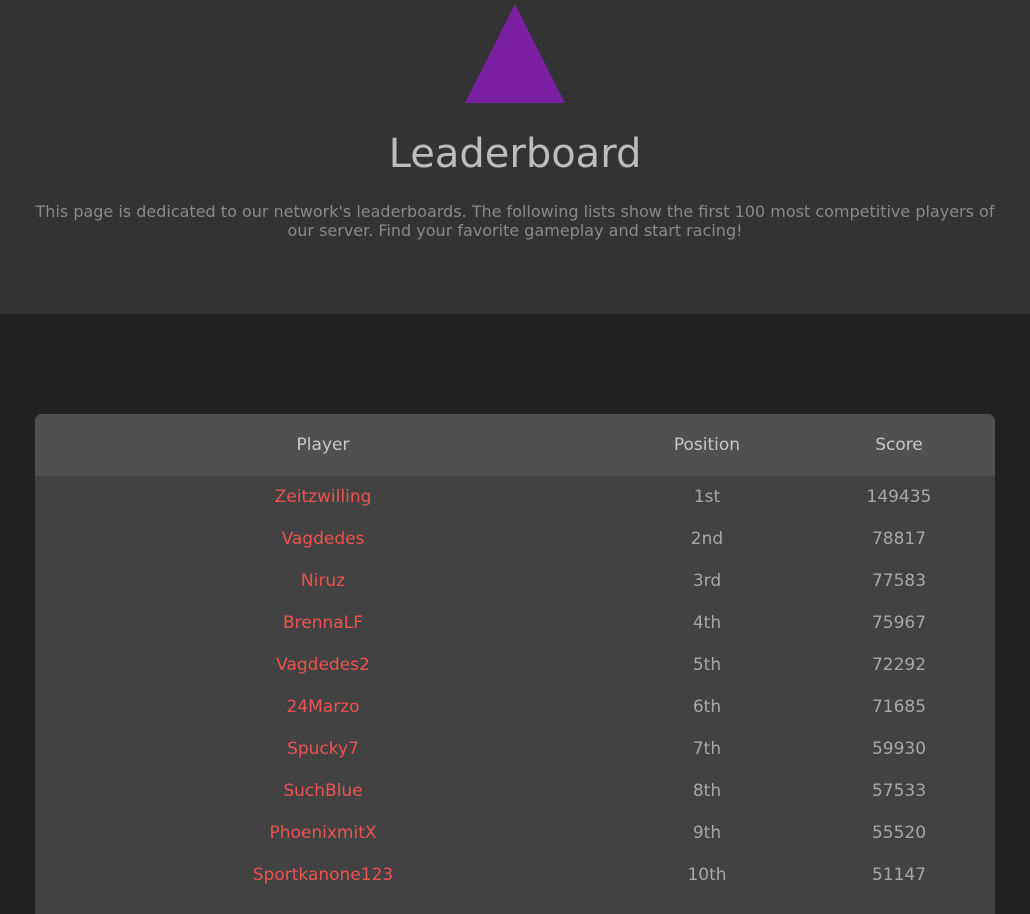 The image size is (1030, 914). Describe the element at coordinates (707, 665) in the screenshot. I see `position-cell: 5th` at that location.